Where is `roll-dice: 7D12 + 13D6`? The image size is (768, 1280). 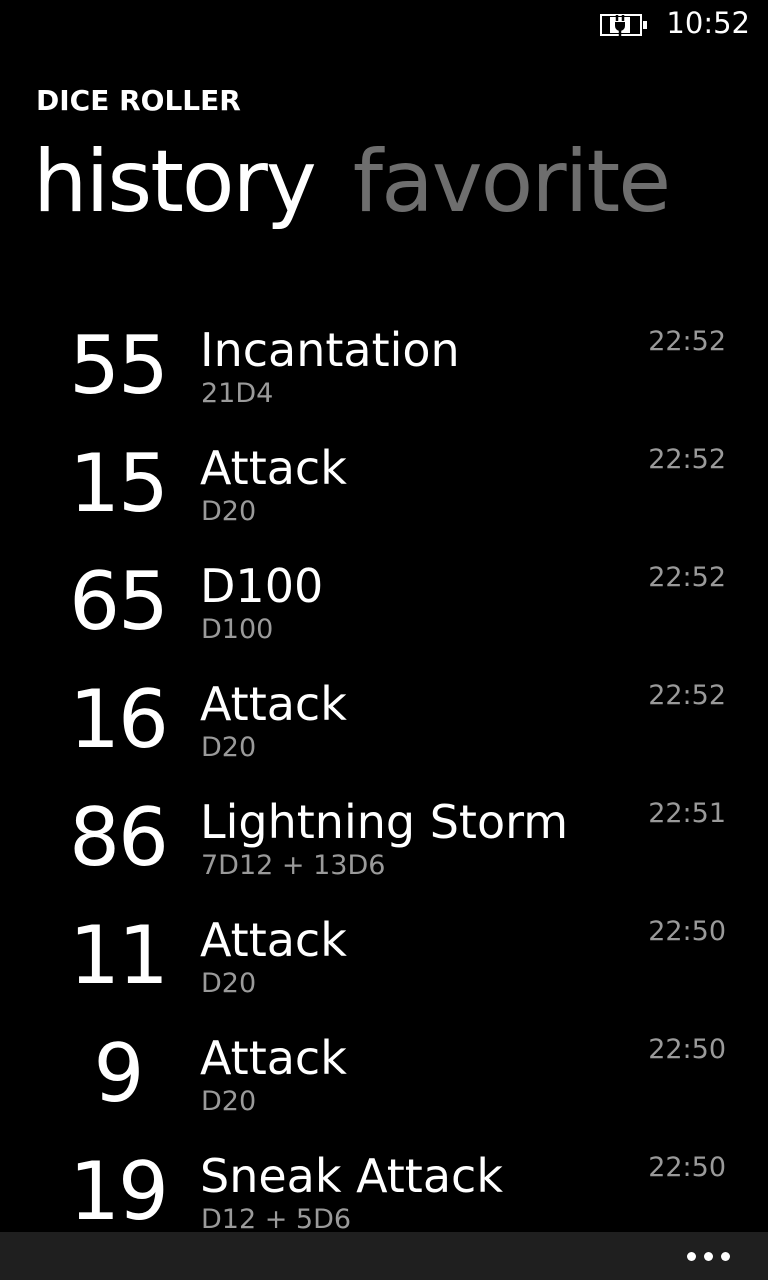
roll-dice: 7D12 + 13D6 is located at coordinates (293, 865).